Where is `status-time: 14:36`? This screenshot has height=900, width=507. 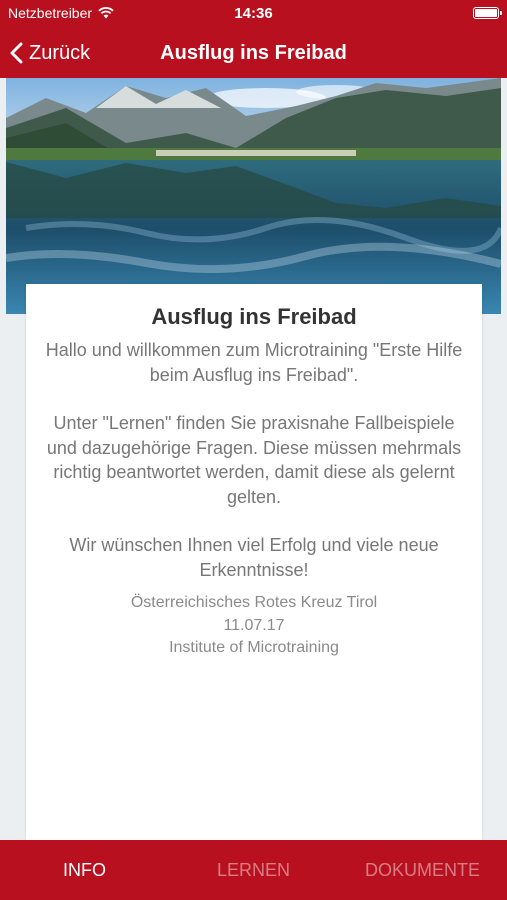 status-time: 14:36 is located at coordinates (253, 13).